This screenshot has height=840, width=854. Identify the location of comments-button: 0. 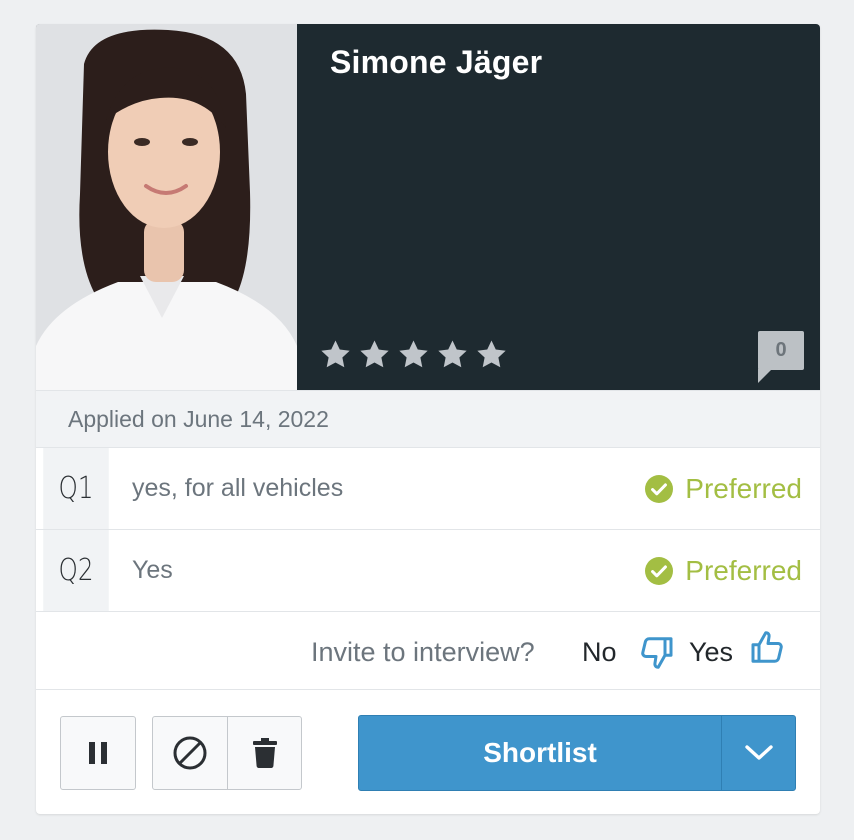
(781, 357).